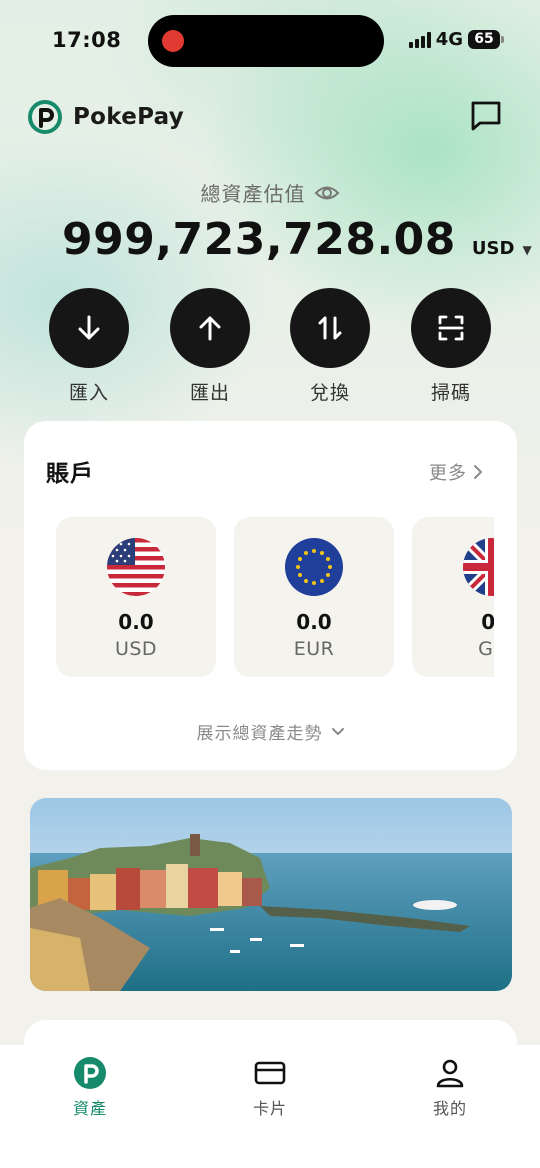 The height and width of the screenshot is (1168, 540). What do you see at coordinates (493, 248) in the screenshot?
I see `currency-selector: USD` at bounding box center [493, 248].